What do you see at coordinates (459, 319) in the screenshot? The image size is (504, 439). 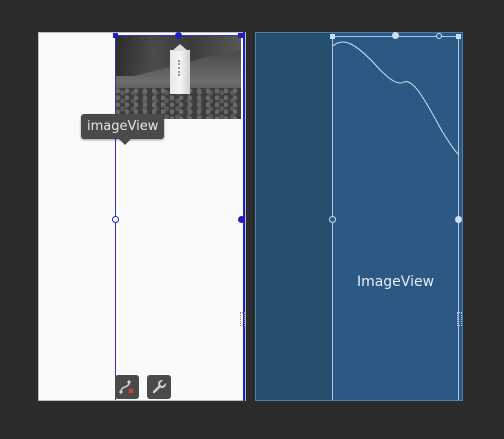 I see `bp-bottom-resize-grip` at bounding box center [459, 319].